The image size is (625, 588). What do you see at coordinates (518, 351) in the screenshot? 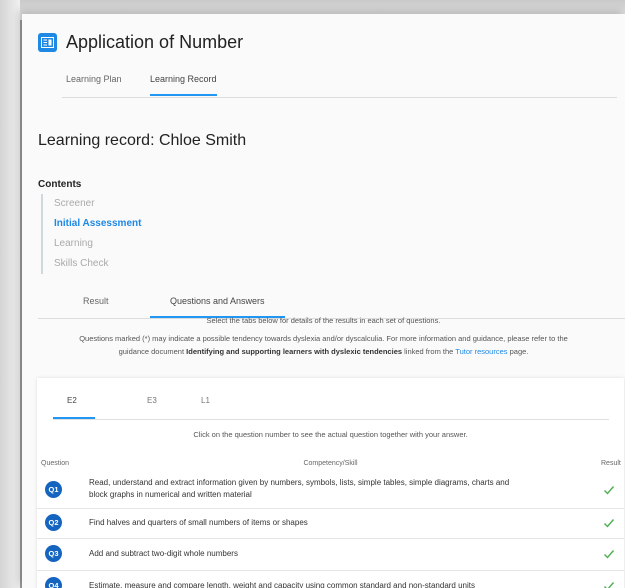
I see `guidance-suffix: page.` at bounding box center [518, 351].